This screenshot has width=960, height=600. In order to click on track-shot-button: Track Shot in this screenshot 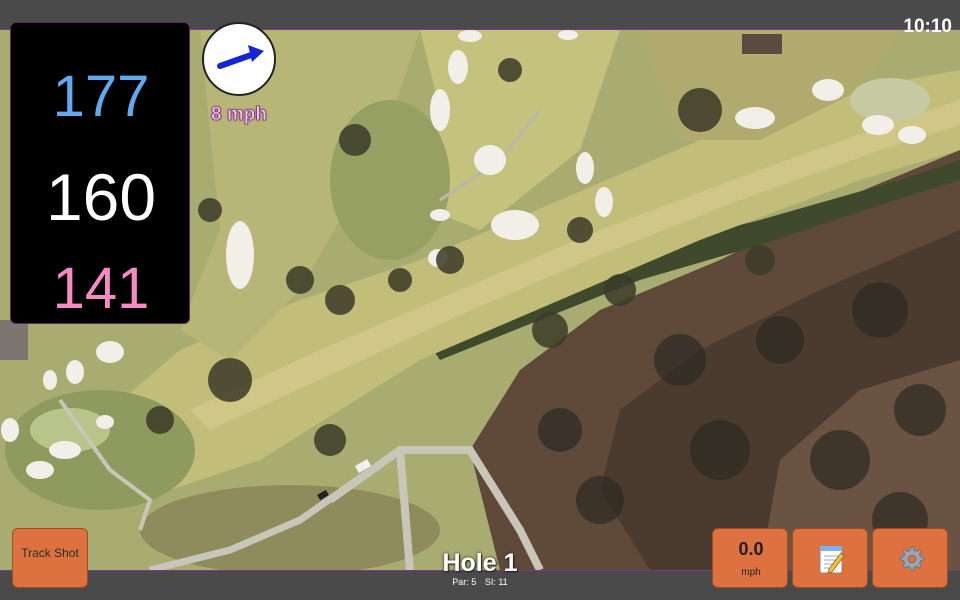, I will do `click(50, 558)`.